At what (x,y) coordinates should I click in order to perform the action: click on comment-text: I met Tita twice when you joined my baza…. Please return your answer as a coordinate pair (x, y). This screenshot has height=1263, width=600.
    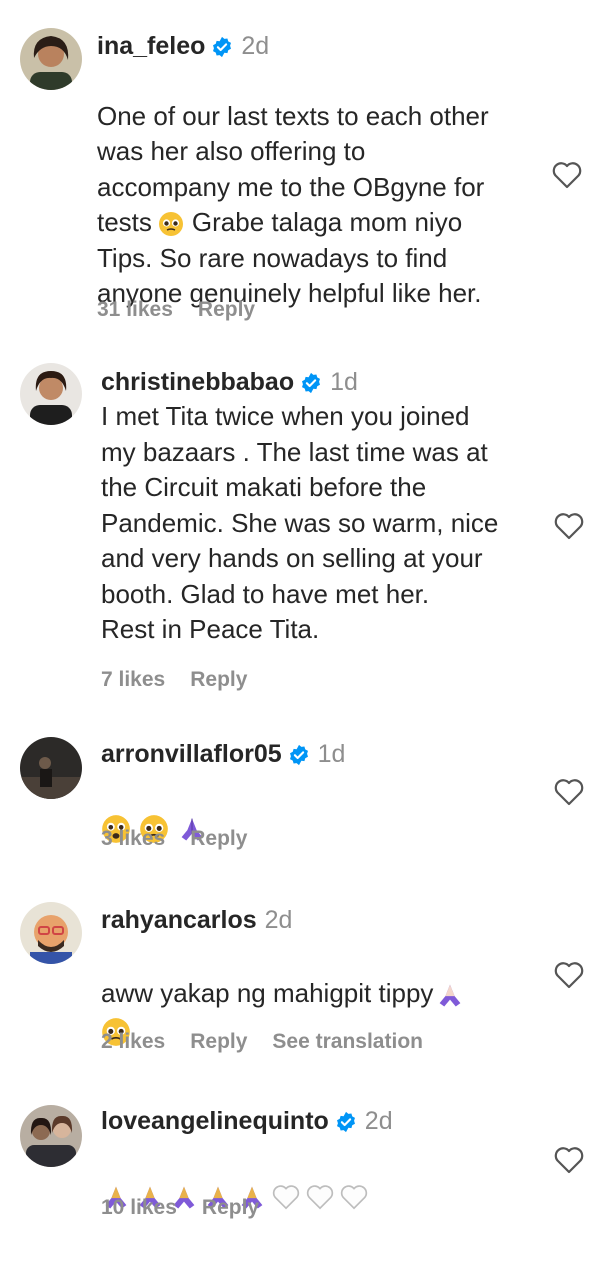
    Looking at the image, I should click on (300, 522).